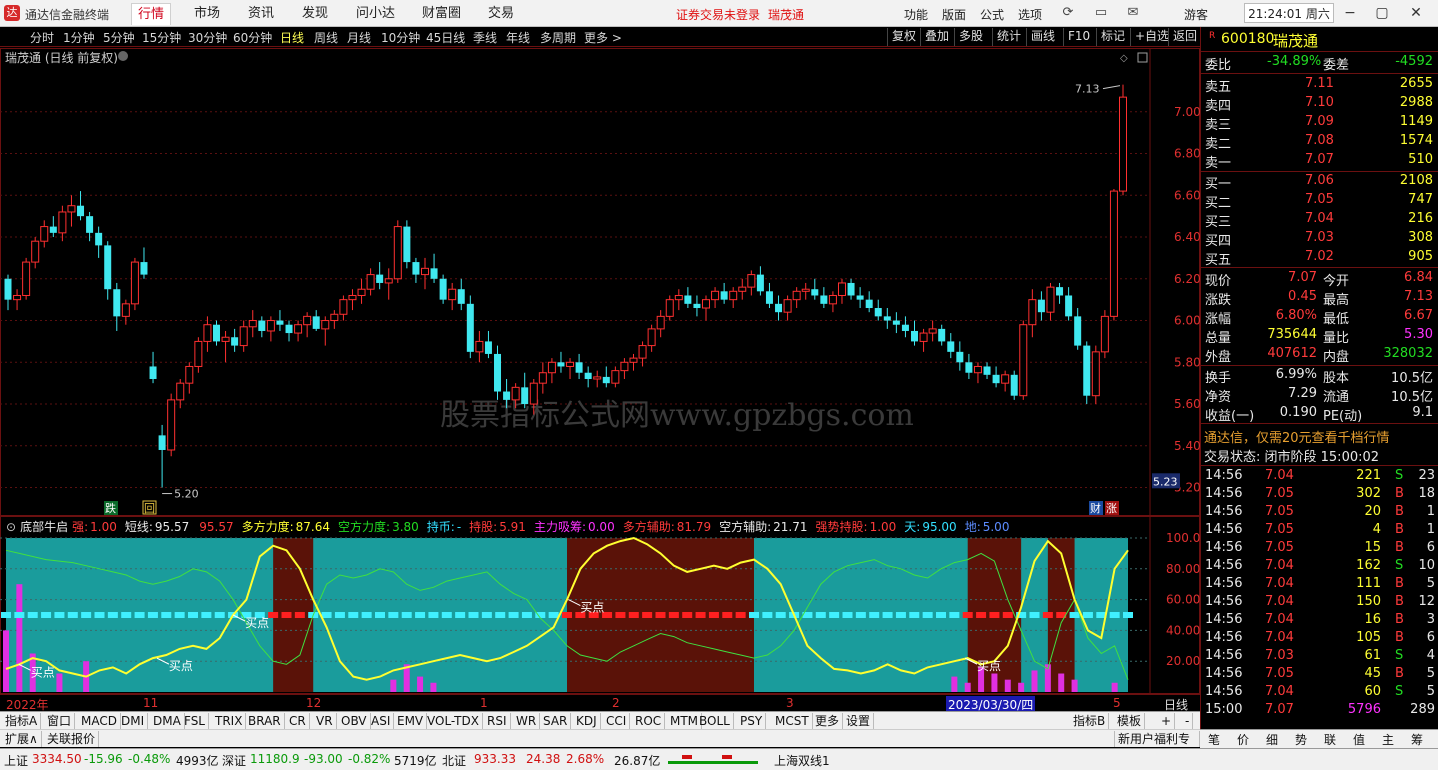 This screenshot has height=770, width=1438. Describe the element at coordinates (123, 56) in the screenshot. I see `chart-menu-icon` at that location.